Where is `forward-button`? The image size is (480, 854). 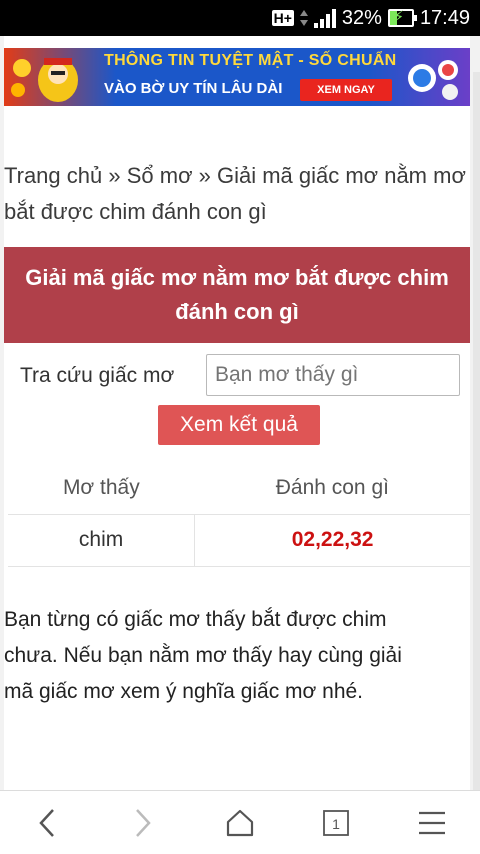 forward-button is located at coordinates (142, 822).